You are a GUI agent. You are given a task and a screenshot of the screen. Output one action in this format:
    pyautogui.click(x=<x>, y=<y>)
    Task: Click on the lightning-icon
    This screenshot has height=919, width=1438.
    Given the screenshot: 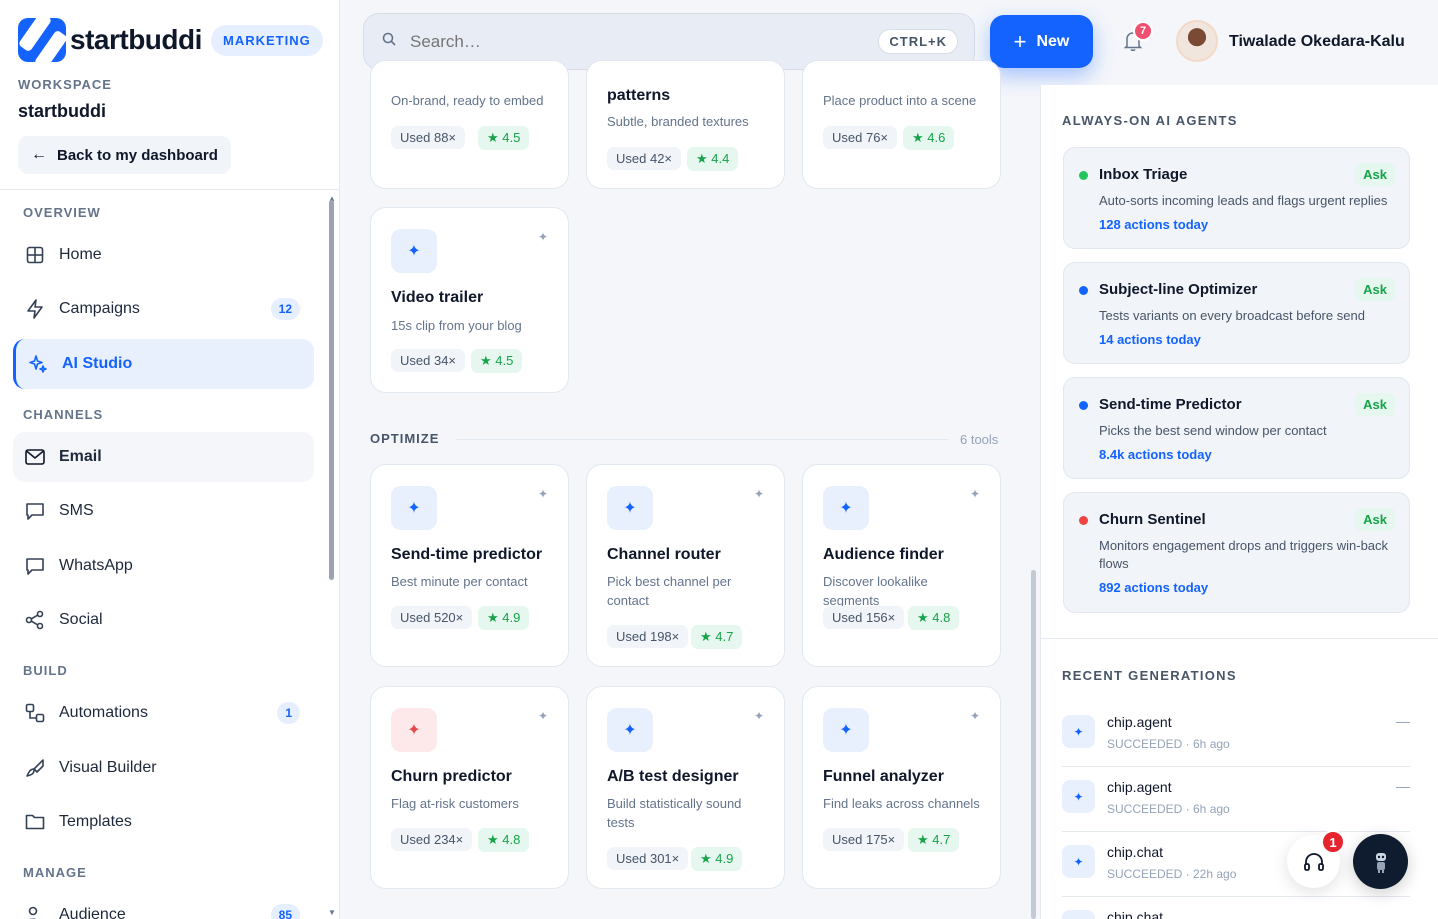 What is the action you would take?
    pyautogui.click(x=35, y=309)
    